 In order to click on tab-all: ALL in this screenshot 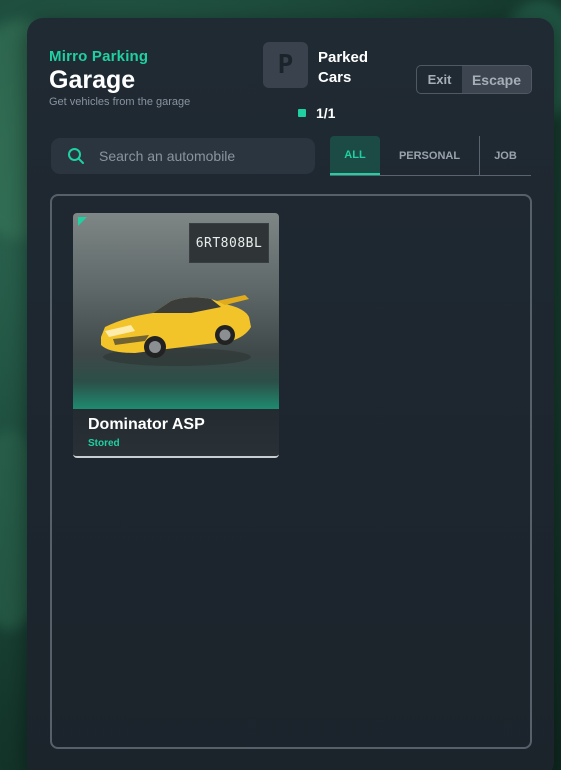, I will do `click(355, 155)`.